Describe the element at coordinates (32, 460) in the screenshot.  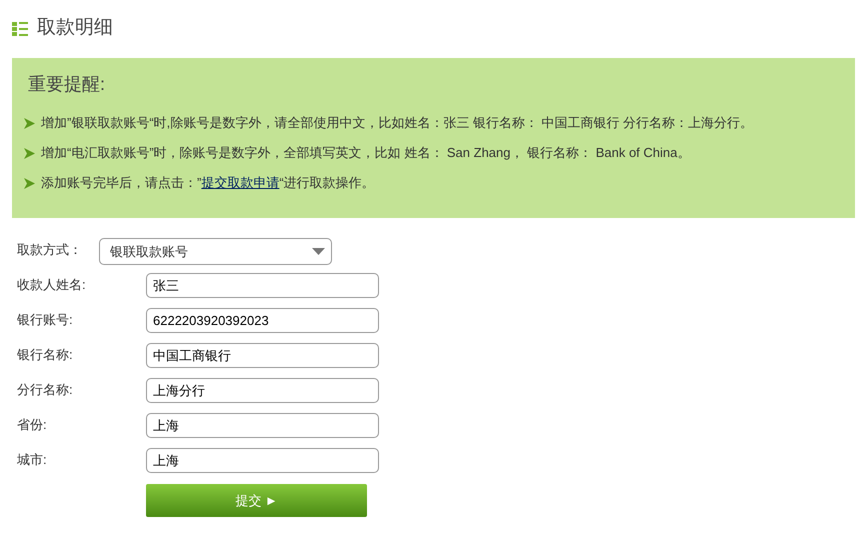
I see `field-label: 城市:` at that location.